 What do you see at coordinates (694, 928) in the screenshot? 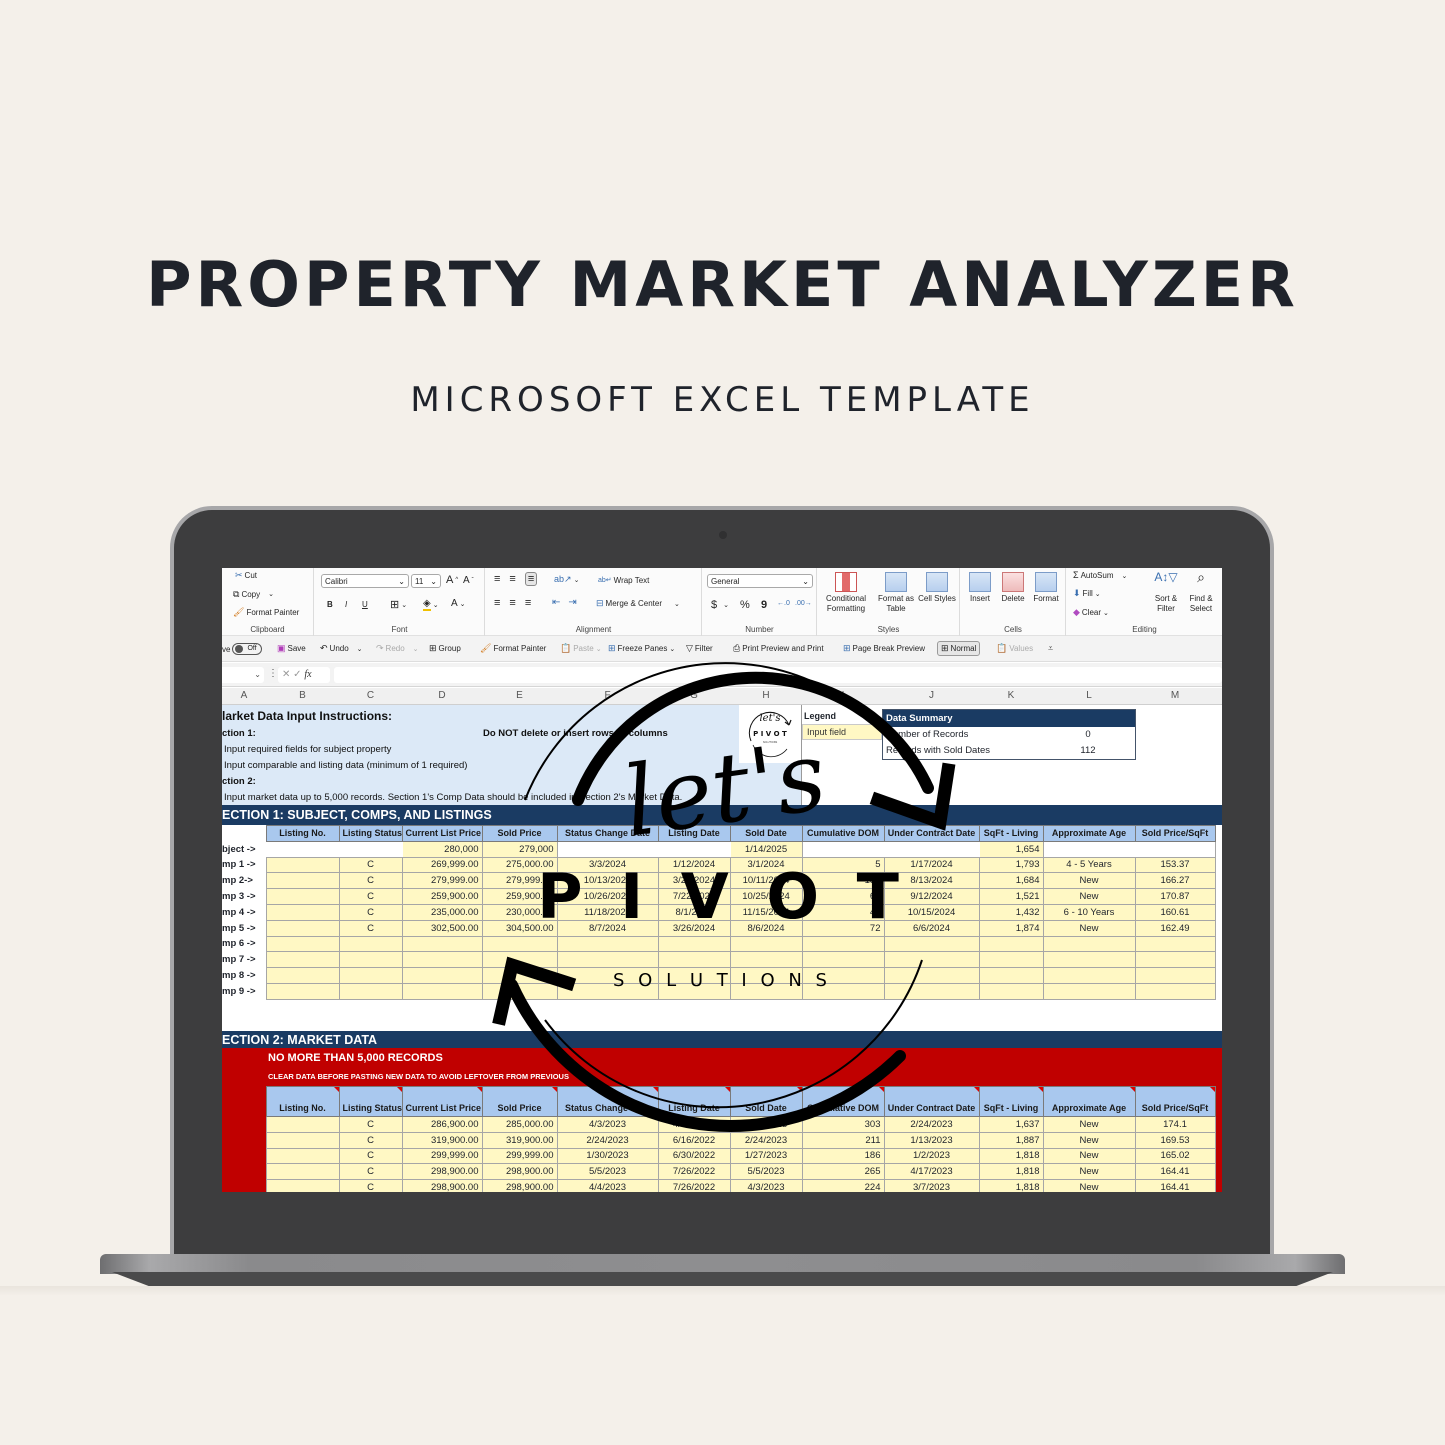
I see `table-cell: 3/26/2024` at bounding box center [694, 928].